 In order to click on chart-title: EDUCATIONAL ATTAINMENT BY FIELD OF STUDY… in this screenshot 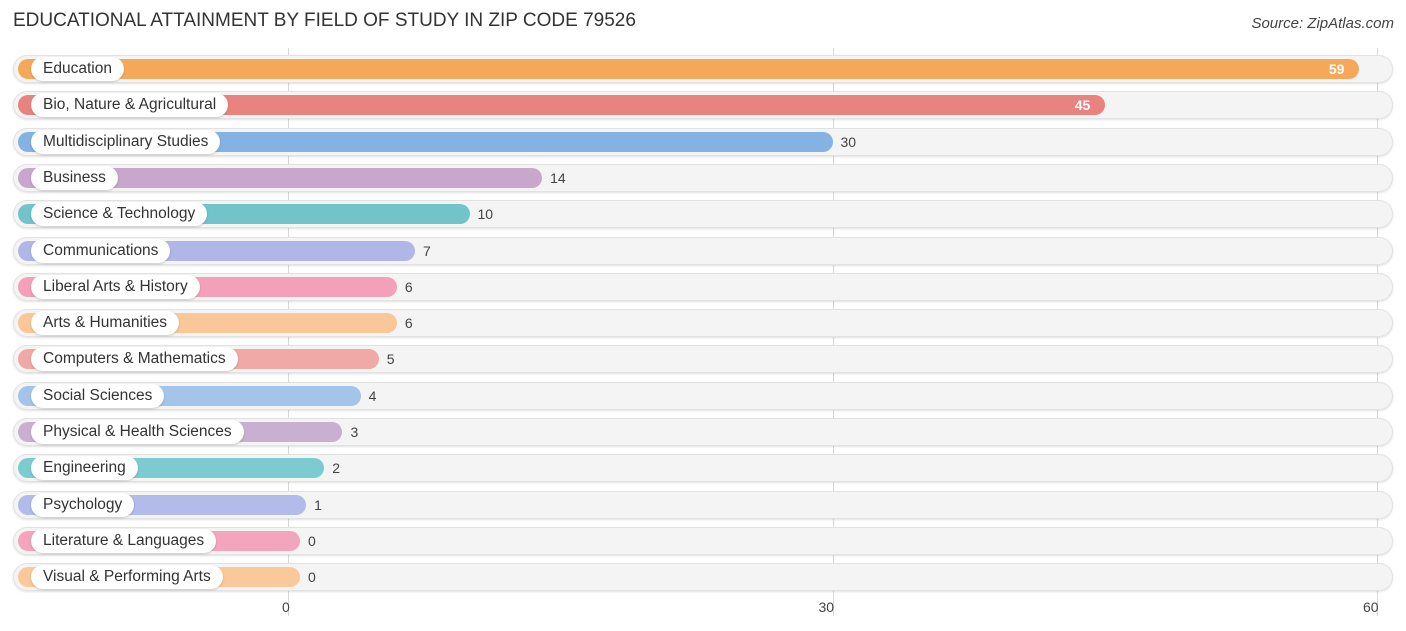, I will do `click(324, 20)`.